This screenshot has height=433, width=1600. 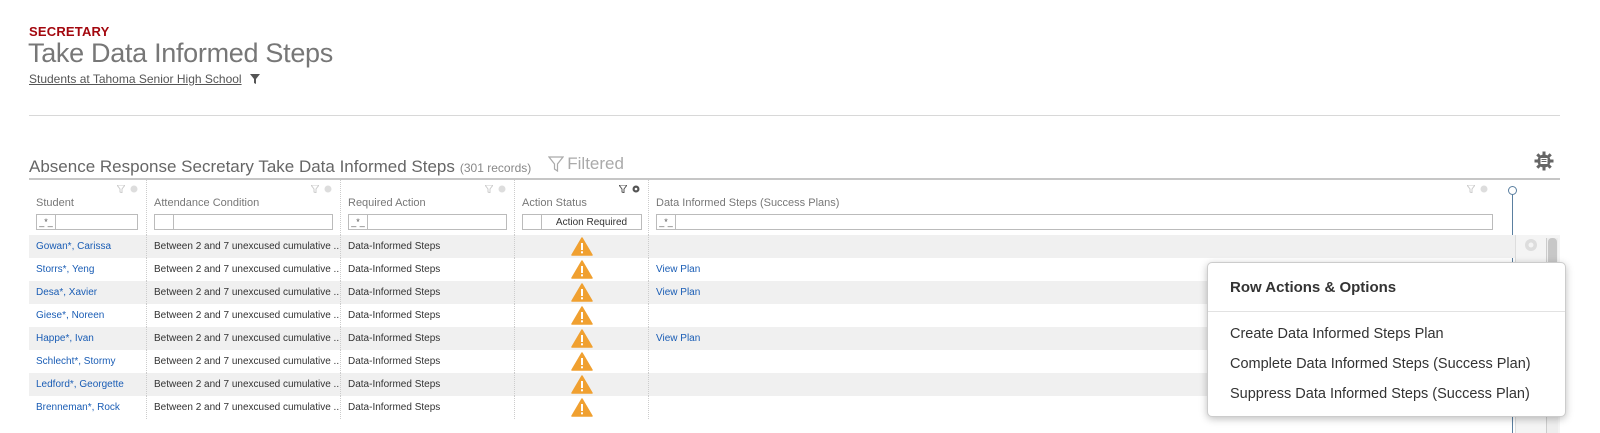 What do you see at coordinates (554, 203) in the screenshot?
I see `column-label: Action Status` at bounding box center [554, 203].